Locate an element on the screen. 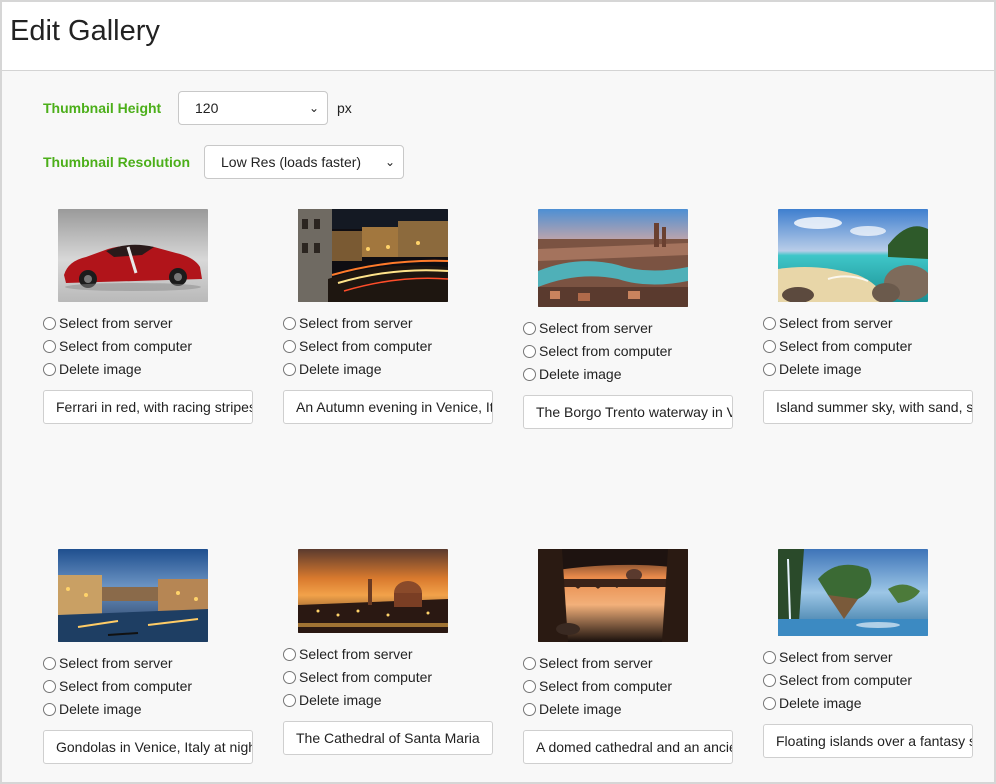 This screenshot has height=784, width=996. thumbnail-height-select: 120 ⌄ is located at coordinates (253, 108).